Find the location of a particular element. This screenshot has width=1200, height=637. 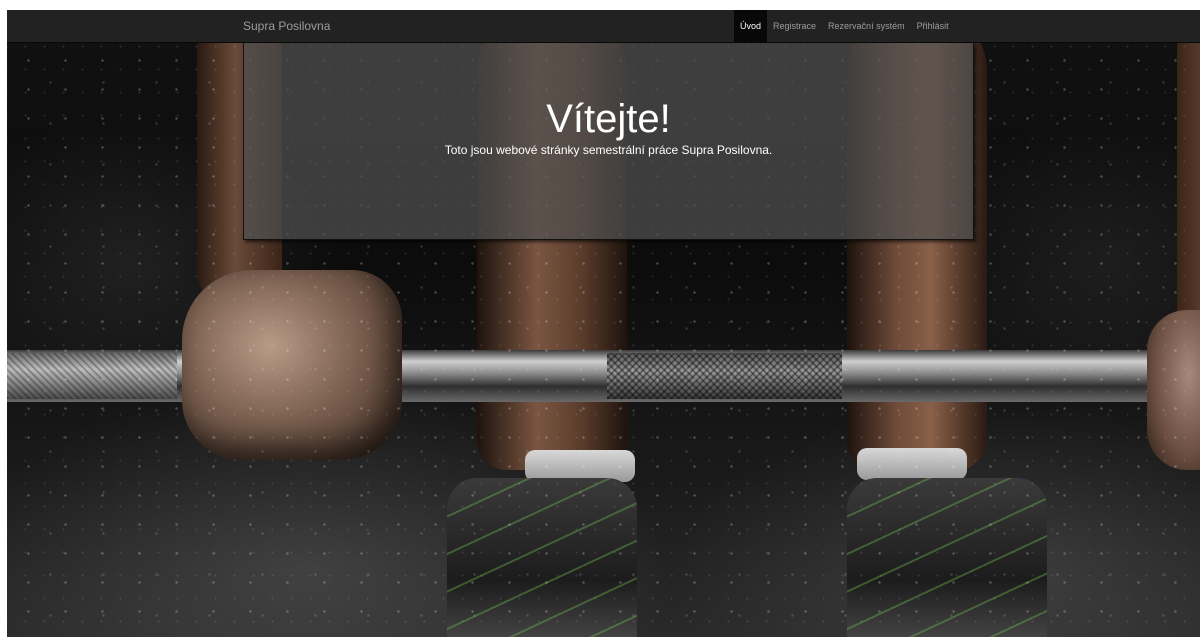

nav-item-uvod: Úvod is located at coordinates (751, 26).